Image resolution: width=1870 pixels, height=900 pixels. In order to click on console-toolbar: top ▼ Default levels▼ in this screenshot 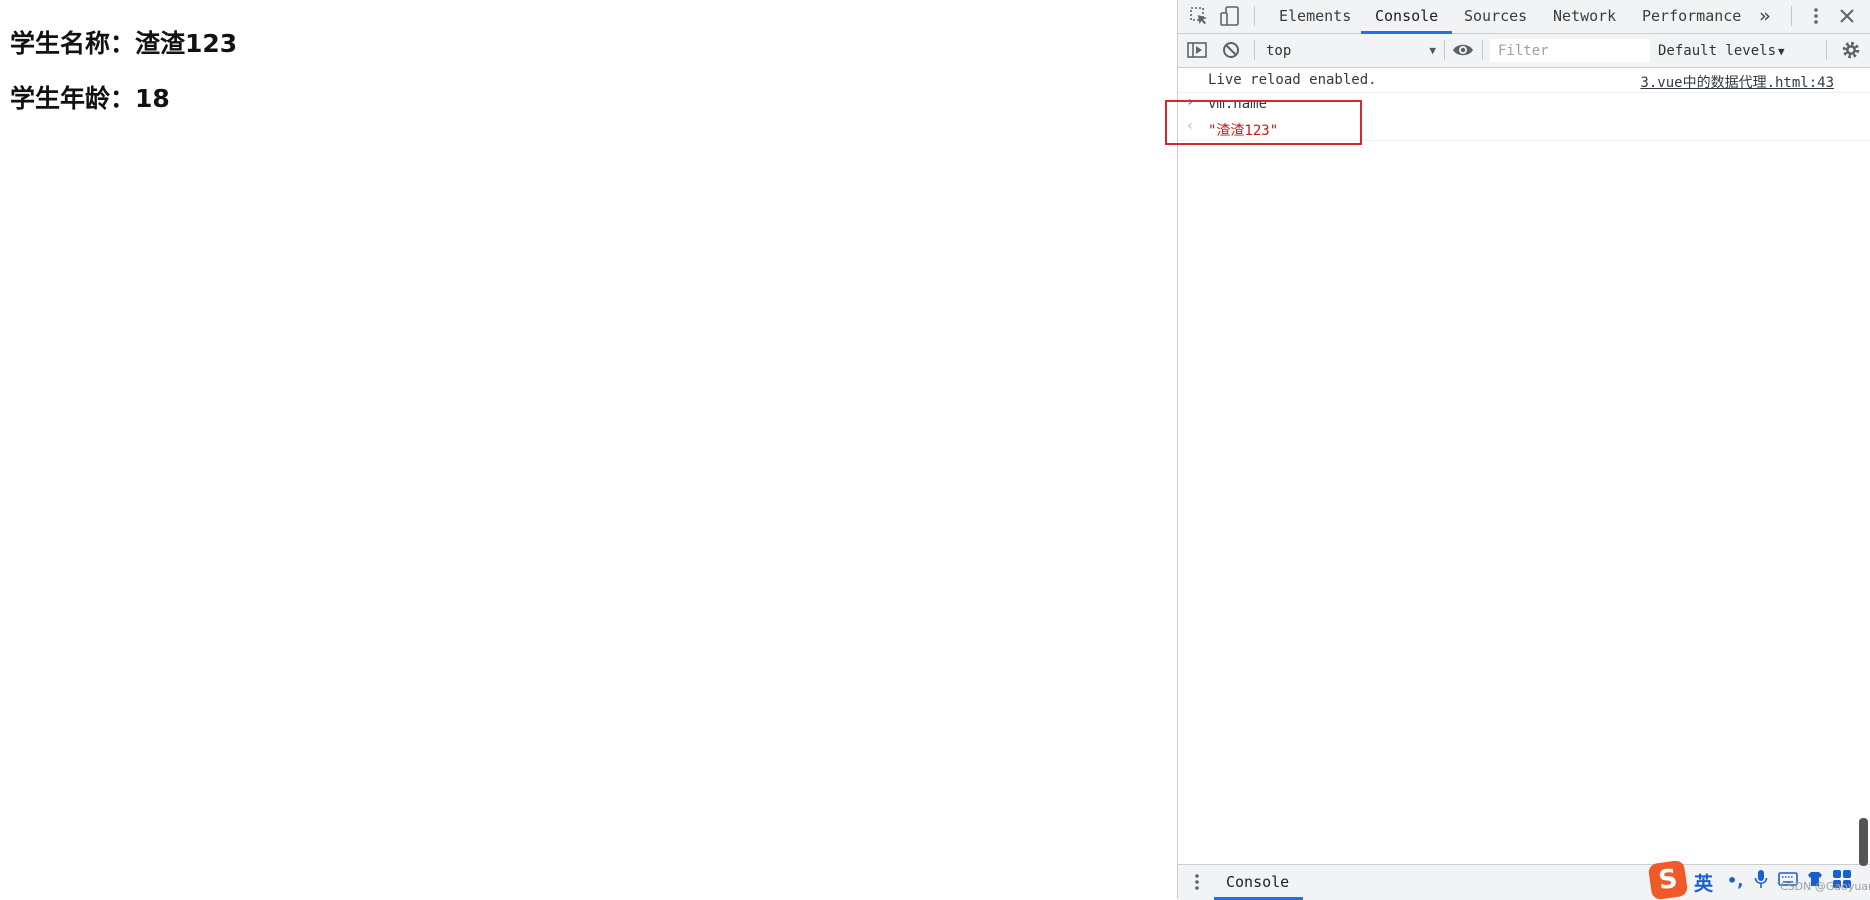, I will do `click(1524, 51)`.